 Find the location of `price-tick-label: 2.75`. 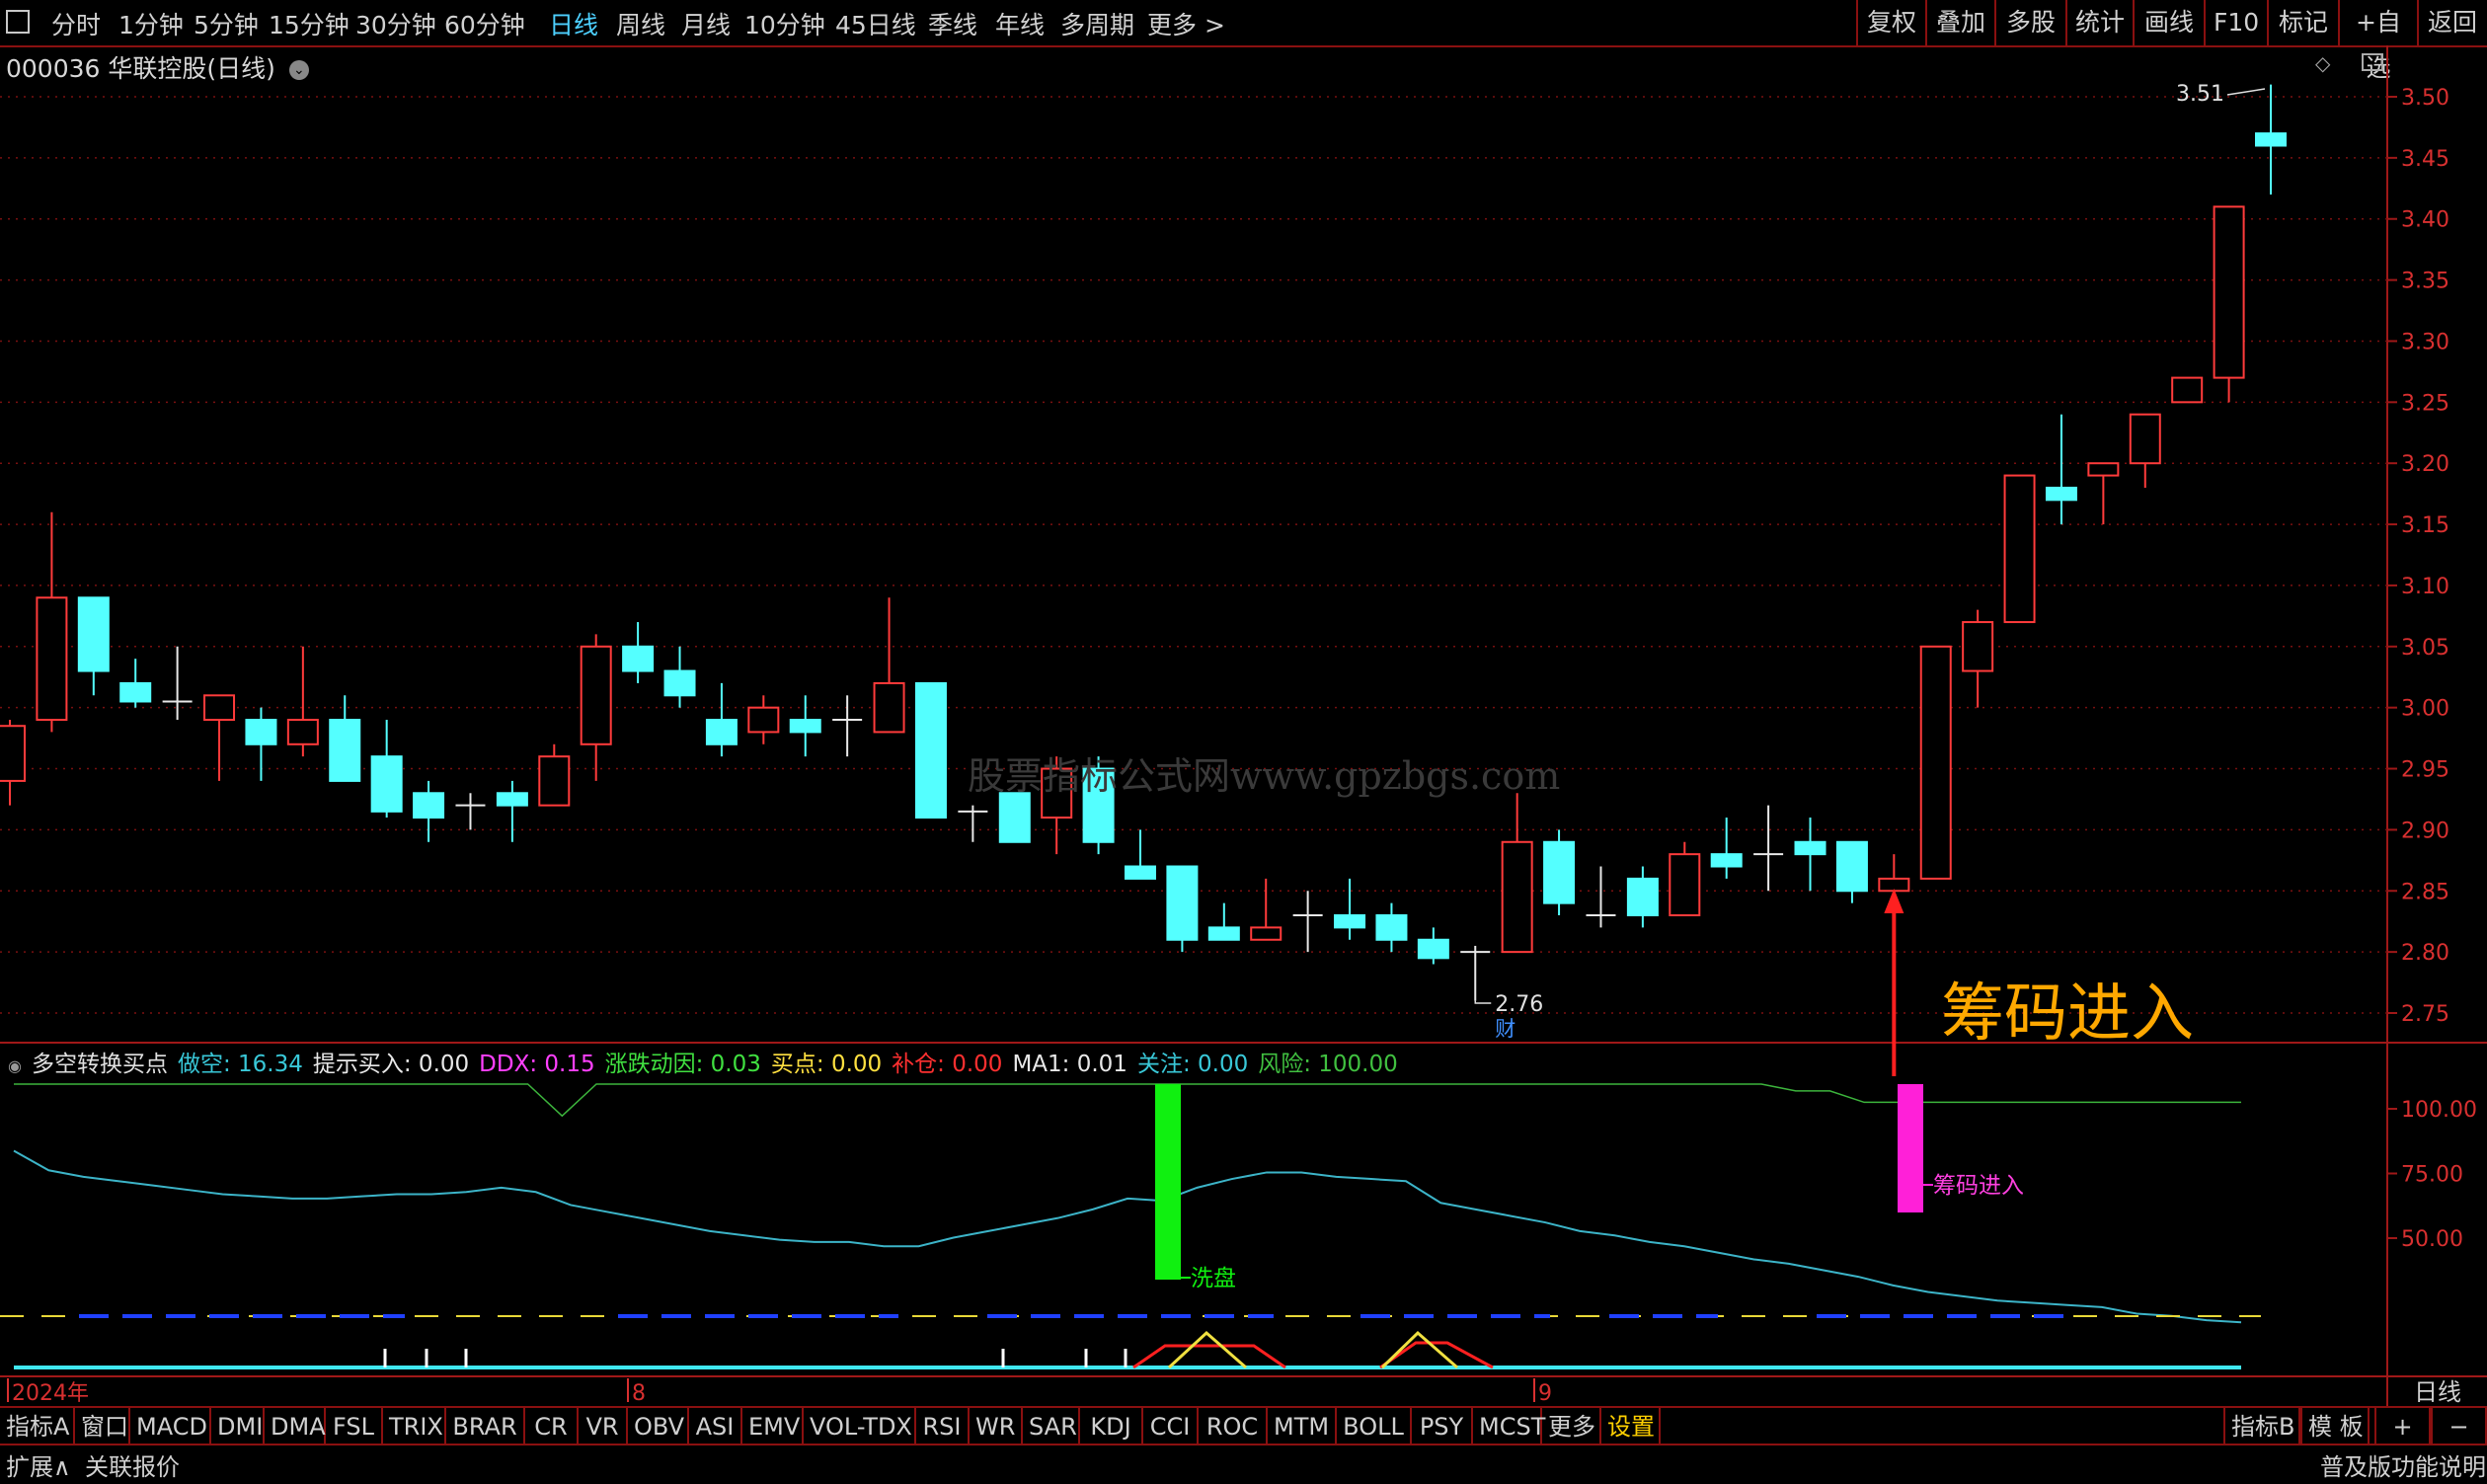

price-tick-label: 2.75 is located at coordinates (2425, 1015).